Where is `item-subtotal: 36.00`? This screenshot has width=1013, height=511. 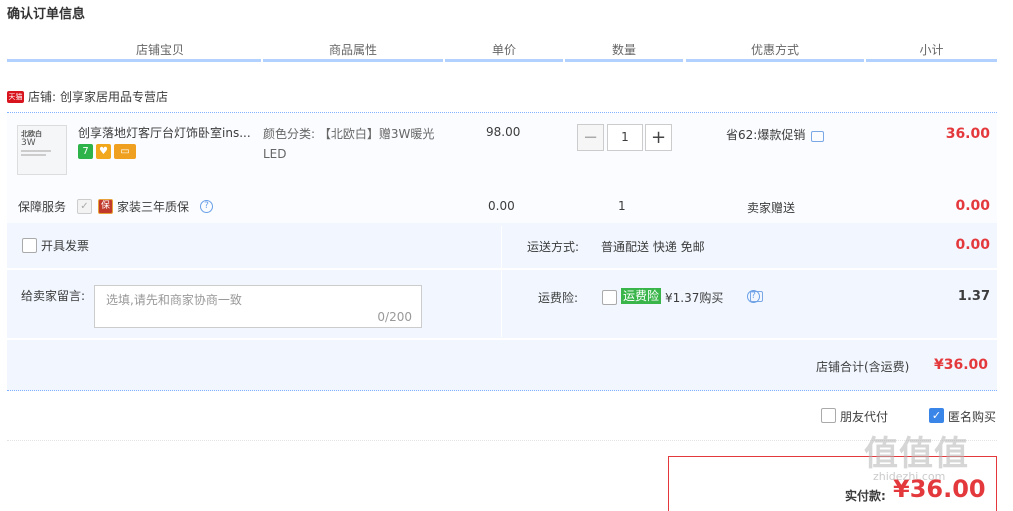 item-subtotal: 36.00 is located at coordinates (967, 134).